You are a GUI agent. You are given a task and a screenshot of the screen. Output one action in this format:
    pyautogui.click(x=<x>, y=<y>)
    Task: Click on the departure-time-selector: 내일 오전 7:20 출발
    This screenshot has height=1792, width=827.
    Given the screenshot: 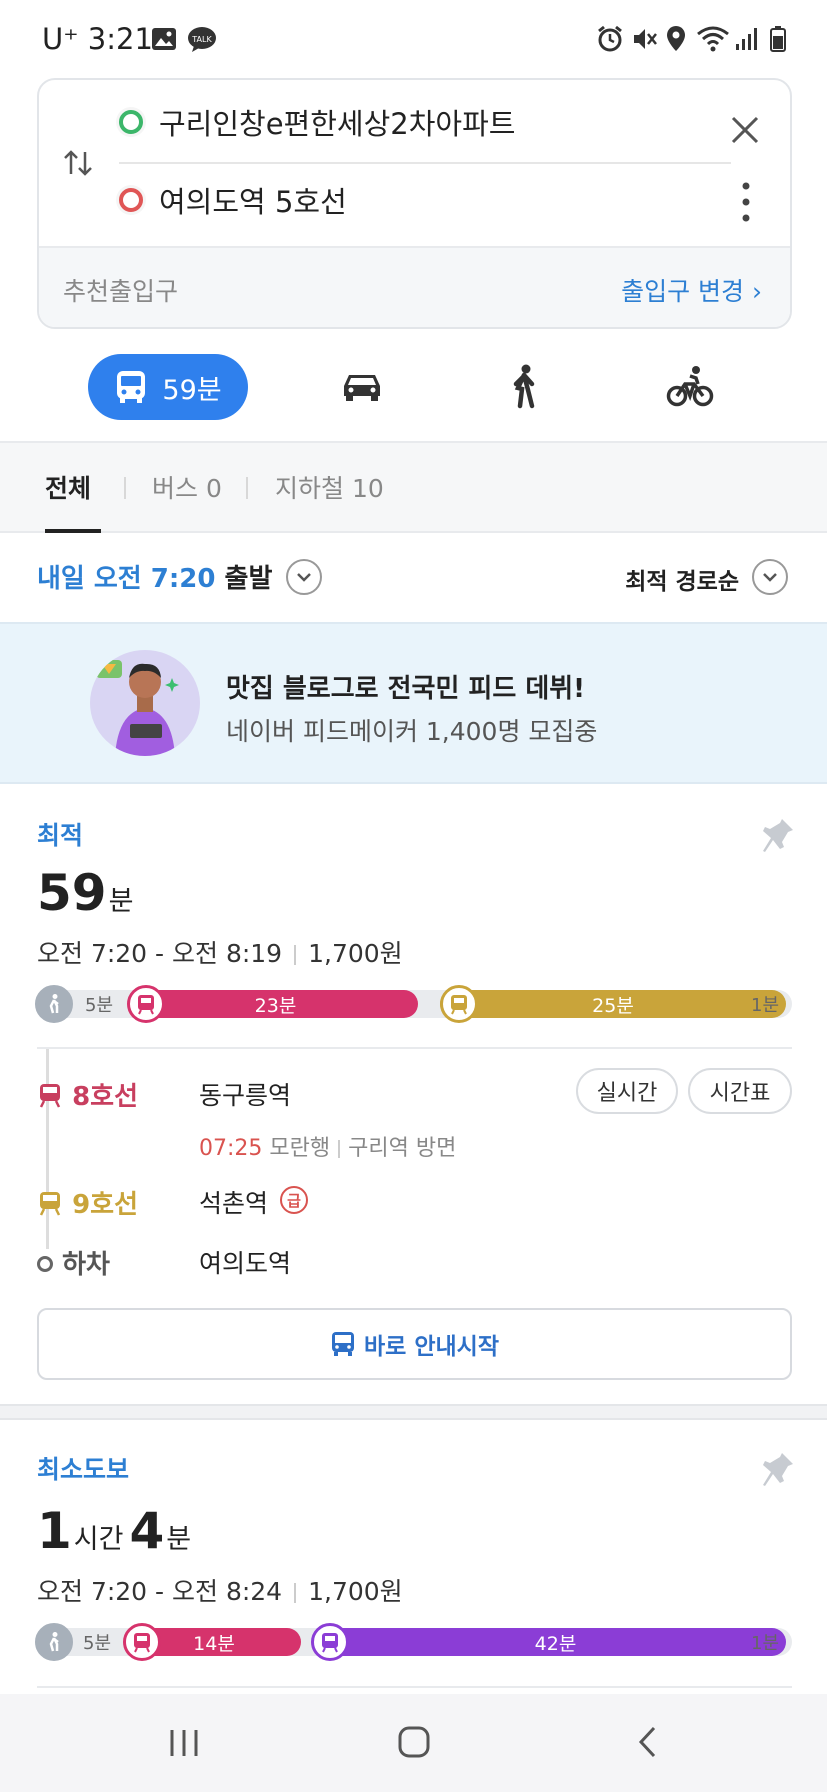 What is the action you would take?
    pyautogui.click(x=154, y=576)
    